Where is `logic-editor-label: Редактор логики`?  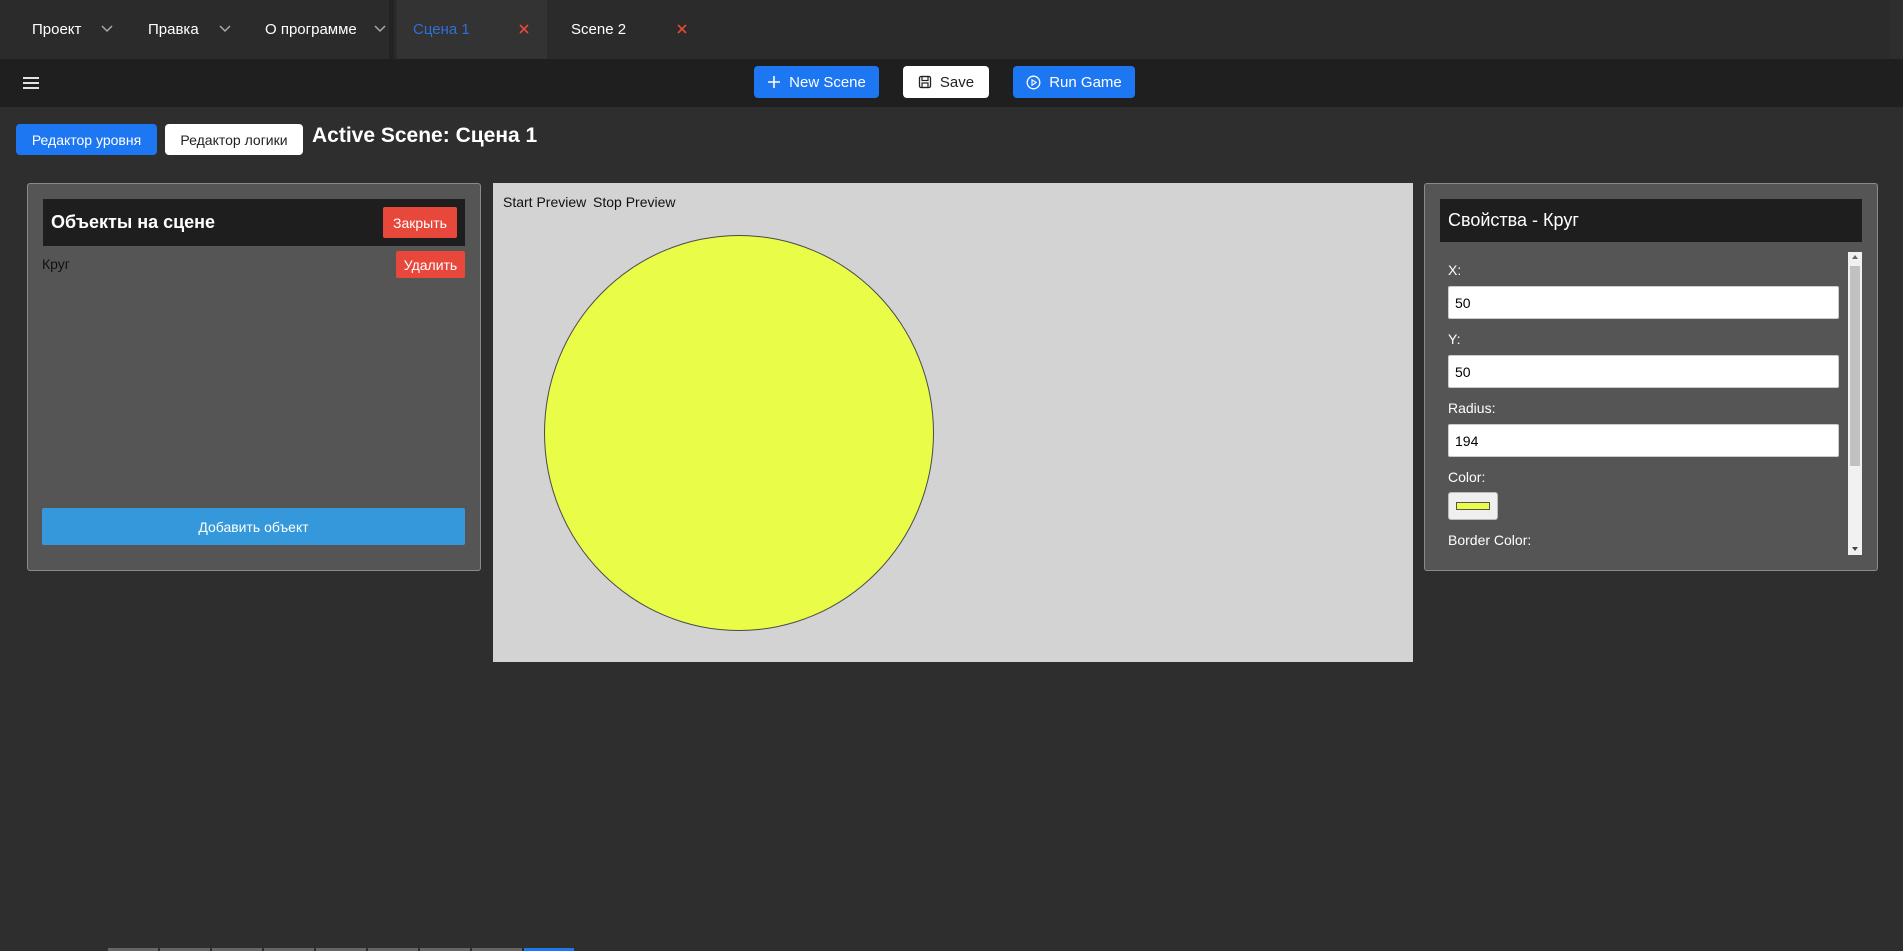
logic-editor-label: Редактор логики is located at coordinates (234, 139).